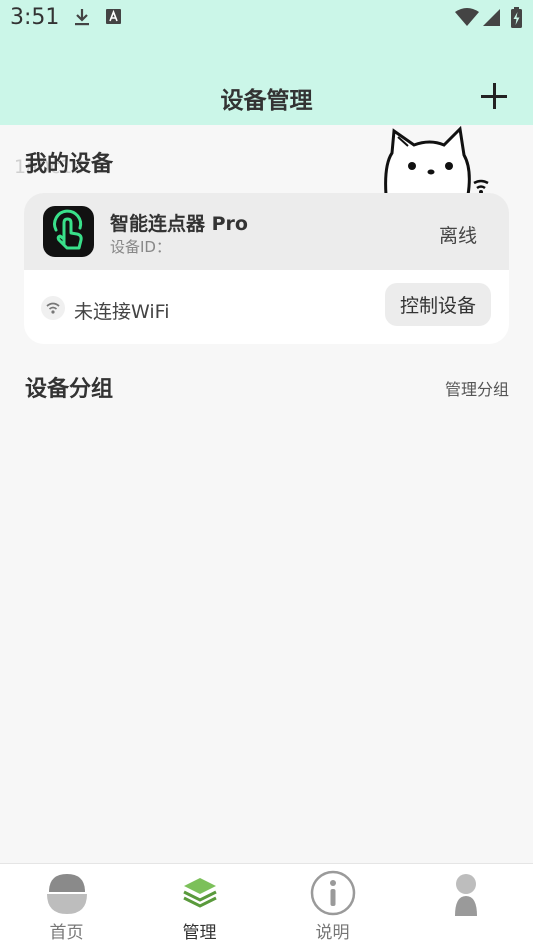 Image resolution: width=533 pixels, height=949 pixels. What do you see at coordinates (113, 16) in the screenshot?
I see `keyboard-icon` at bounding box center [113, 16].